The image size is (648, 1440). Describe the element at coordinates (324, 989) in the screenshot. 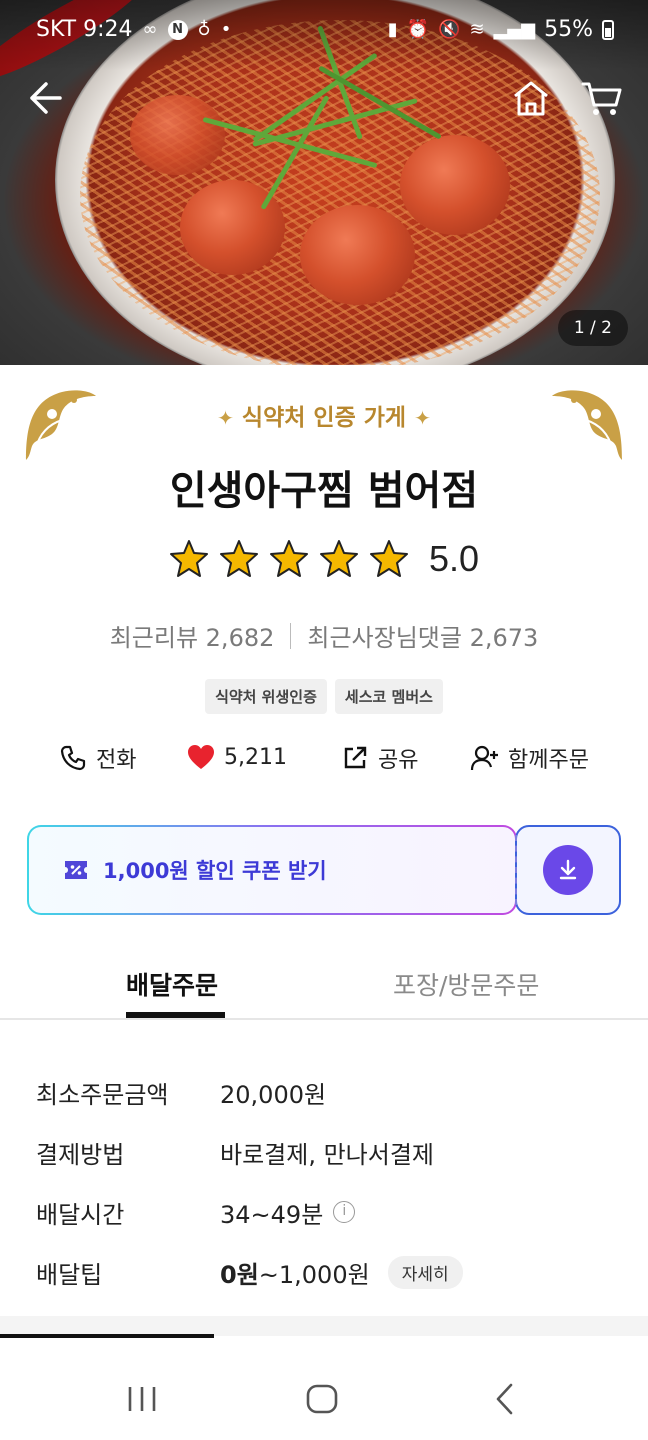

I see `order-type-tabs: 배달주문 포장/방문주문` at that location.